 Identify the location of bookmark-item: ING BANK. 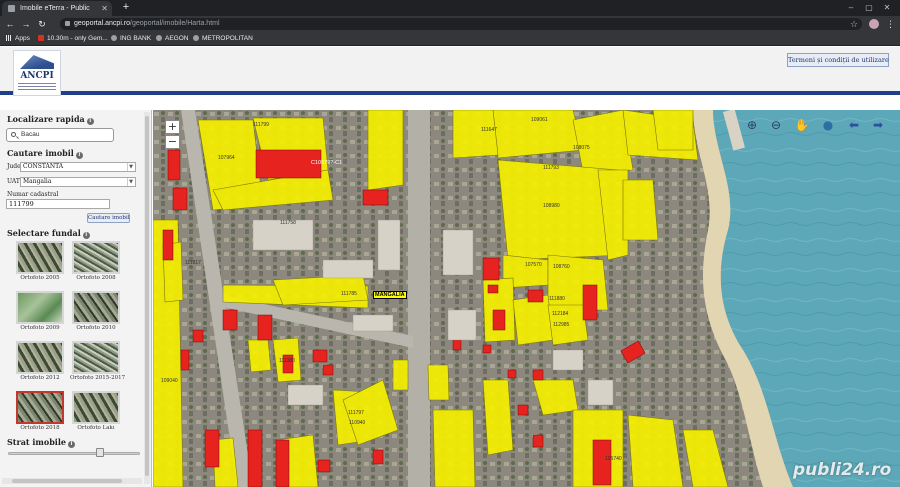
(131, 39).